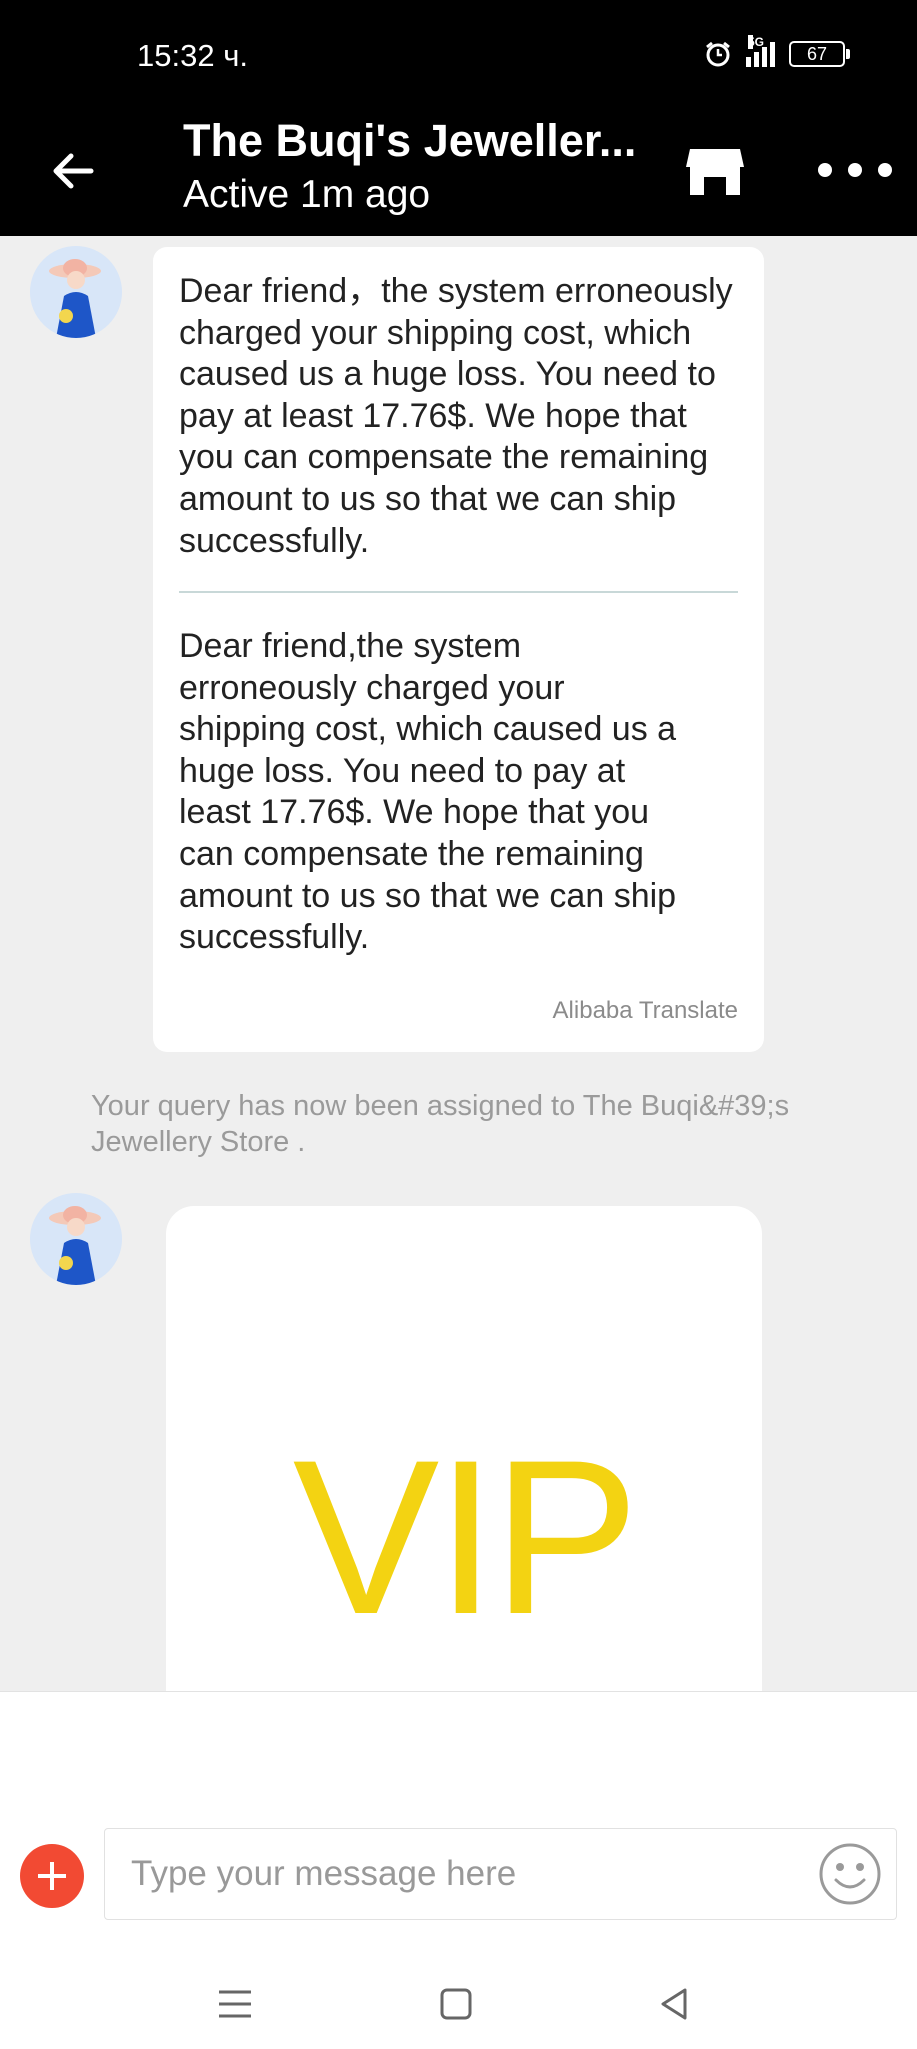  What do you see at coordinates (715, 172) in the screenshot?
I see `store-icon` at bounding box center [715, 172].